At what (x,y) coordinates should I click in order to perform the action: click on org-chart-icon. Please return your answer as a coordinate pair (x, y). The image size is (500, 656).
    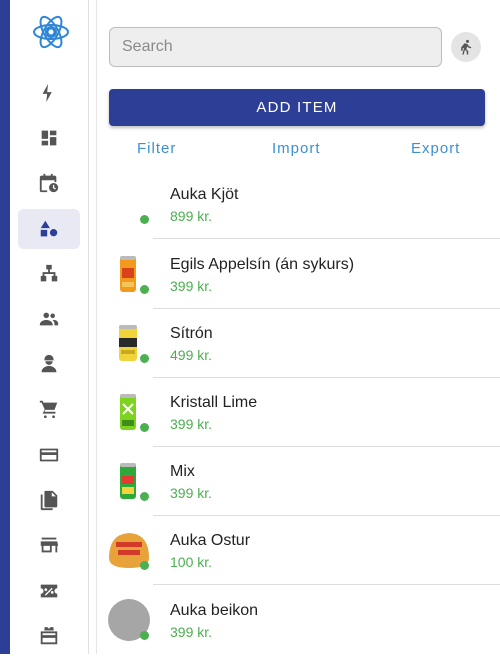
    Looking at the image, I should click on (49, 273).